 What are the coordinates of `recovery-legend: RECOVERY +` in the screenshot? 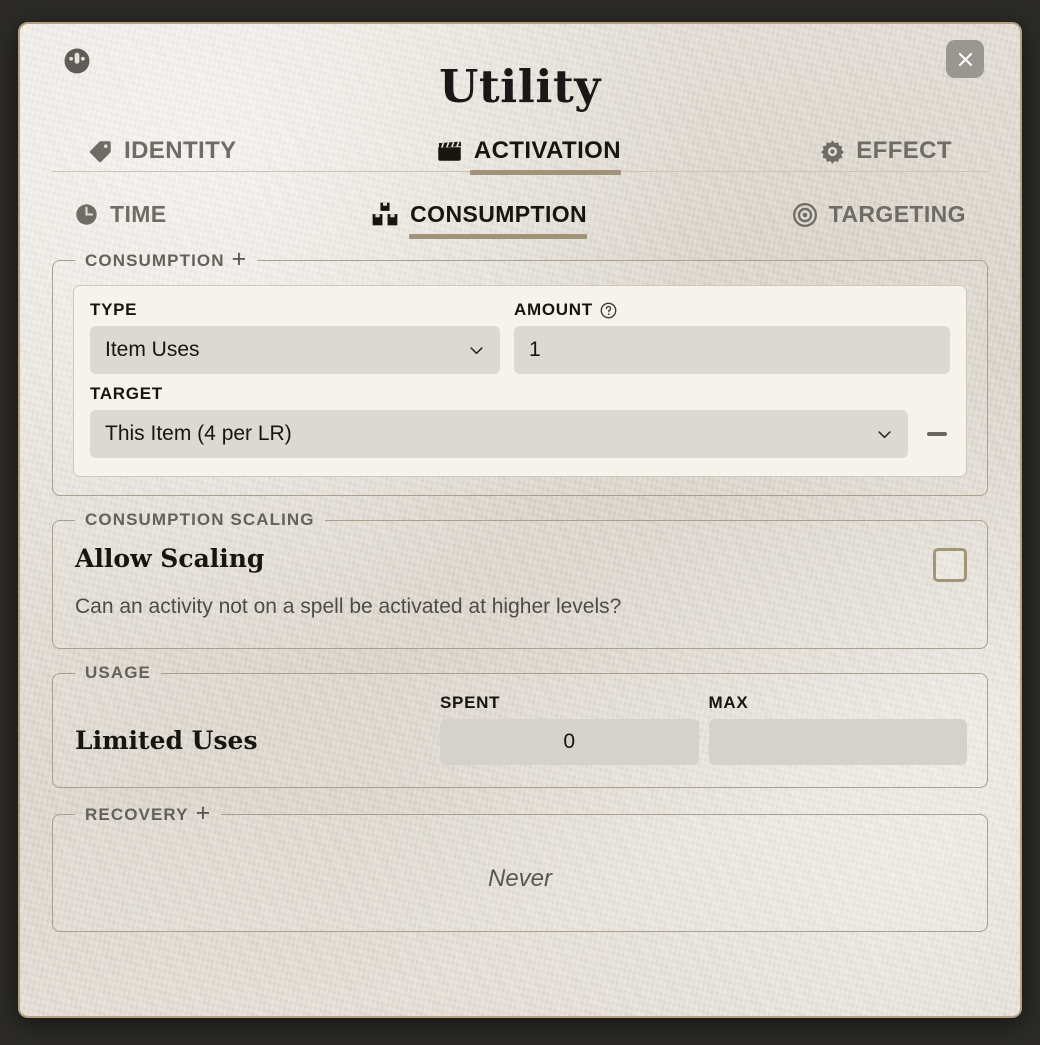 It's located at (148, 814).